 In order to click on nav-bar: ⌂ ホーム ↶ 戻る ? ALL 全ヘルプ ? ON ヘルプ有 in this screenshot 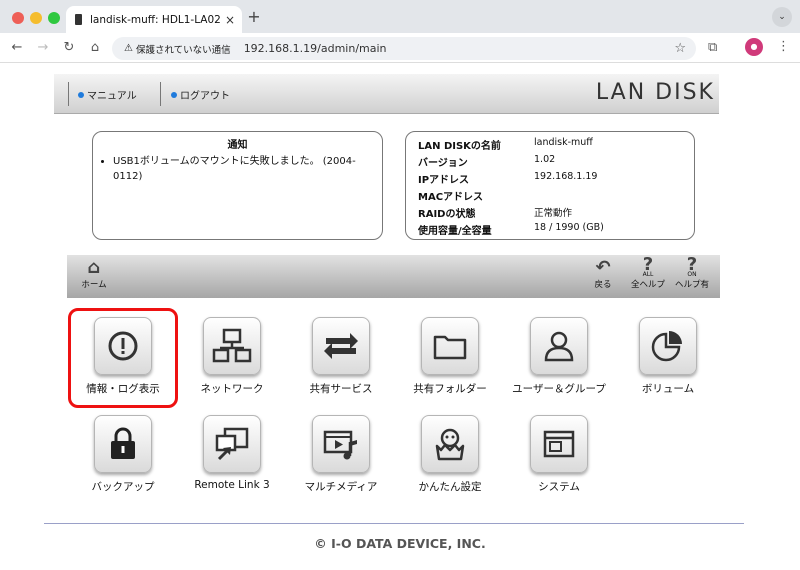, I will do `click(393, 276)`.